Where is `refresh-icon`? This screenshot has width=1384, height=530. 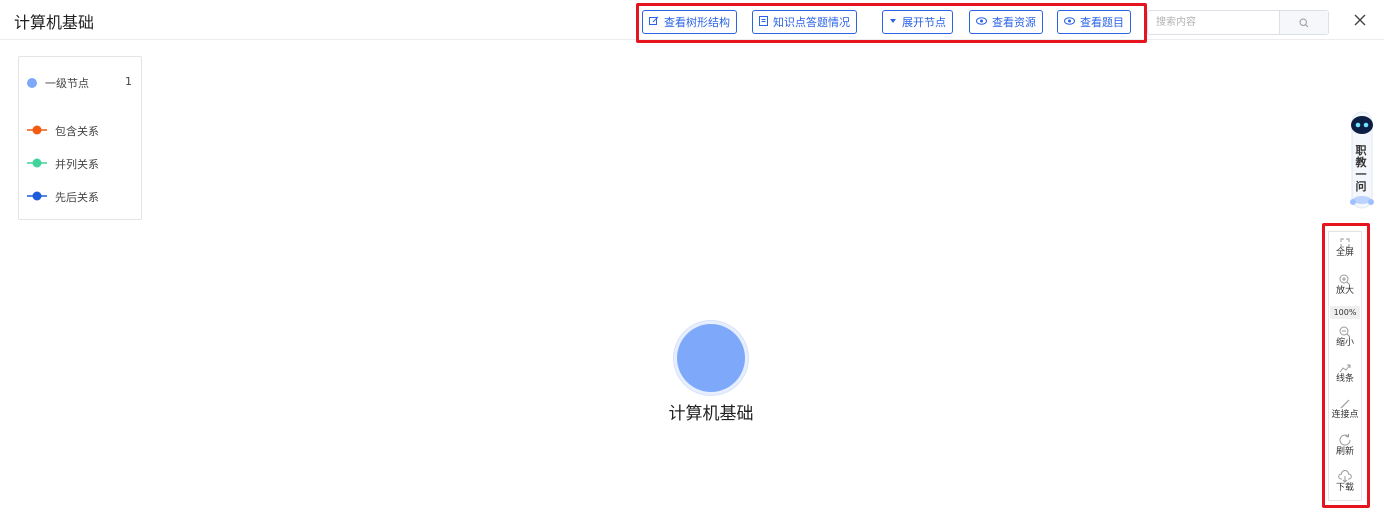
refresh-icon is located at coordinates (1345, 440).